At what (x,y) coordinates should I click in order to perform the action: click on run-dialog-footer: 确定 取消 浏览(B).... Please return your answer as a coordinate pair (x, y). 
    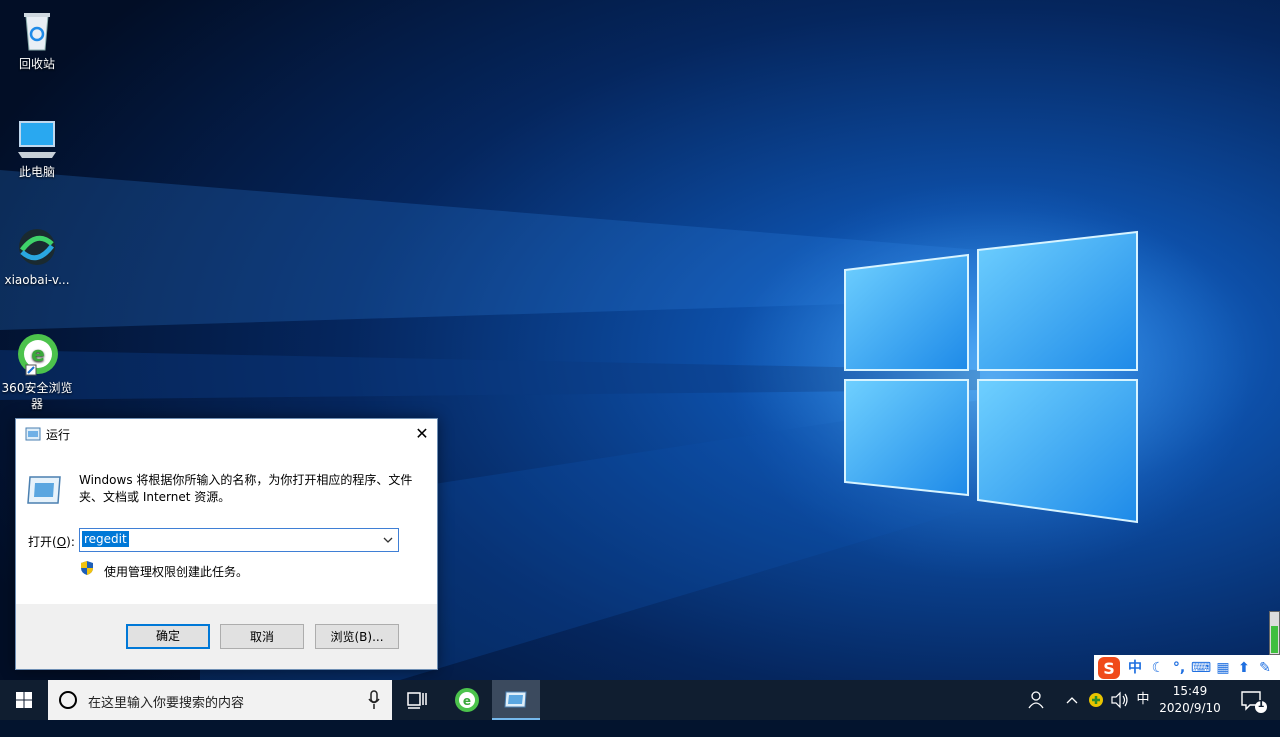
    Looking at the image, I should click on (226, 636).